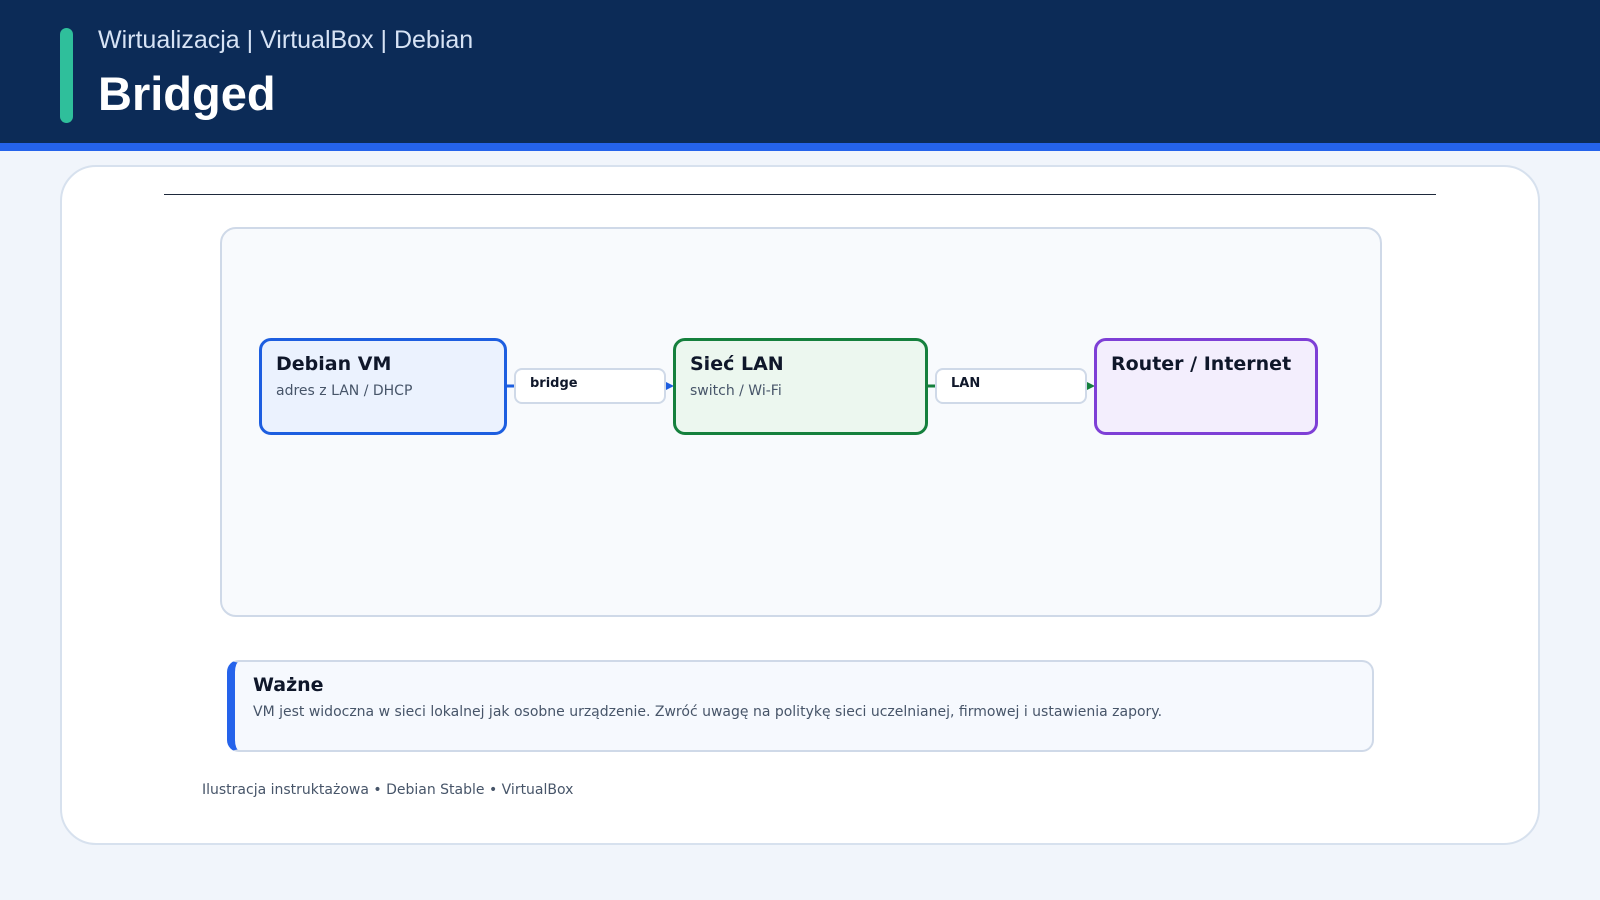  I want to click on node-title: Sieć LAN, so click(737, 364).